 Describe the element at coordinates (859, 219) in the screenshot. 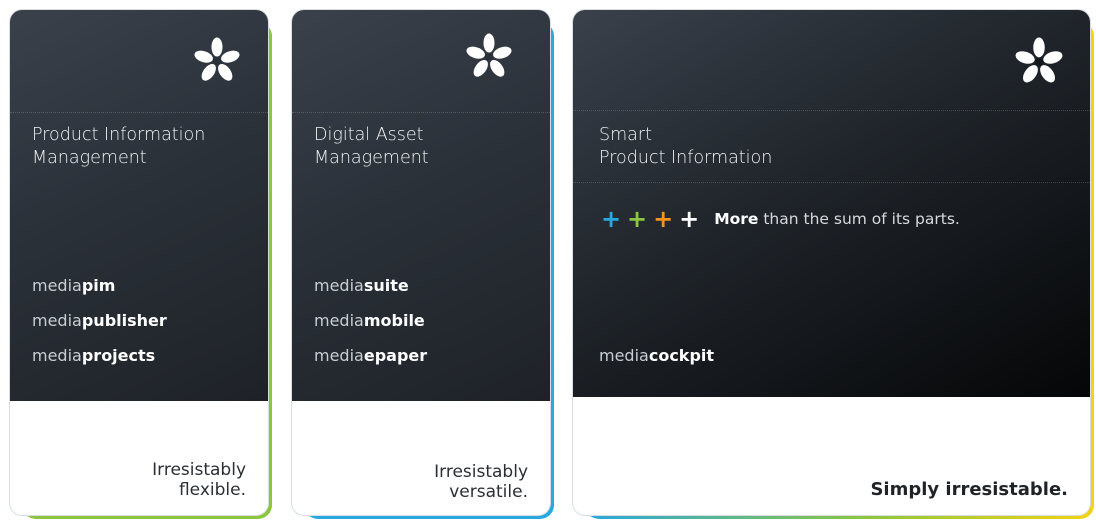

I see `tagline-text: than the sum of its parts.` at that location.